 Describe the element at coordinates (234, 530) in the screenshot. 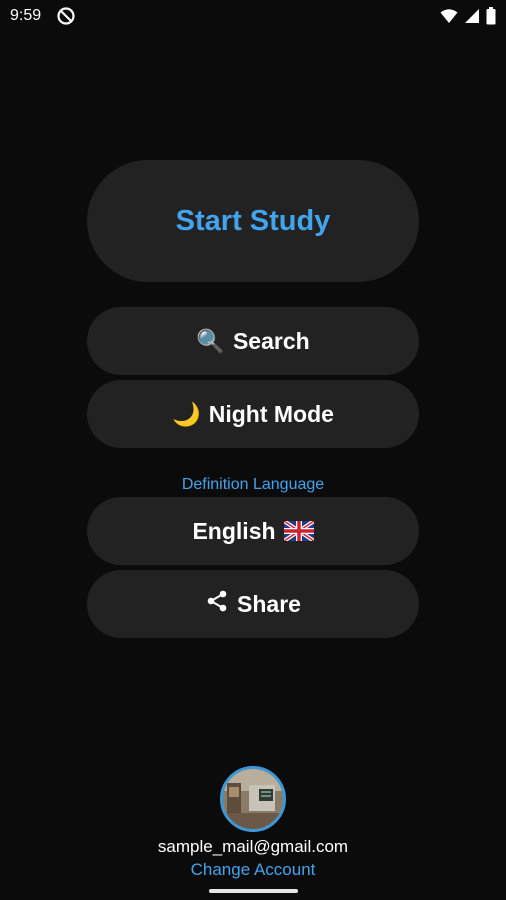

I see `language-label: English` at that location.